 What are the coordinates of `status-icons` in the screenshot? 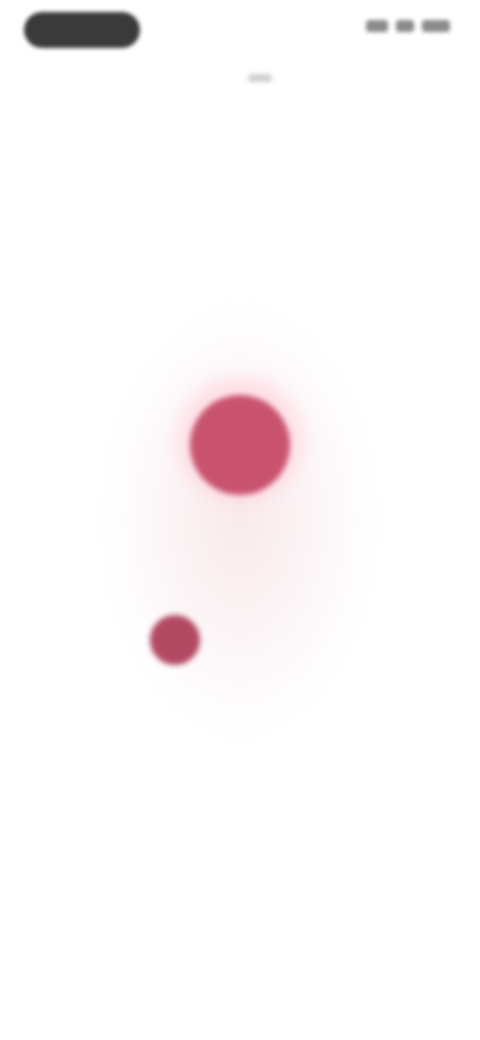 It's located at (408, 26).